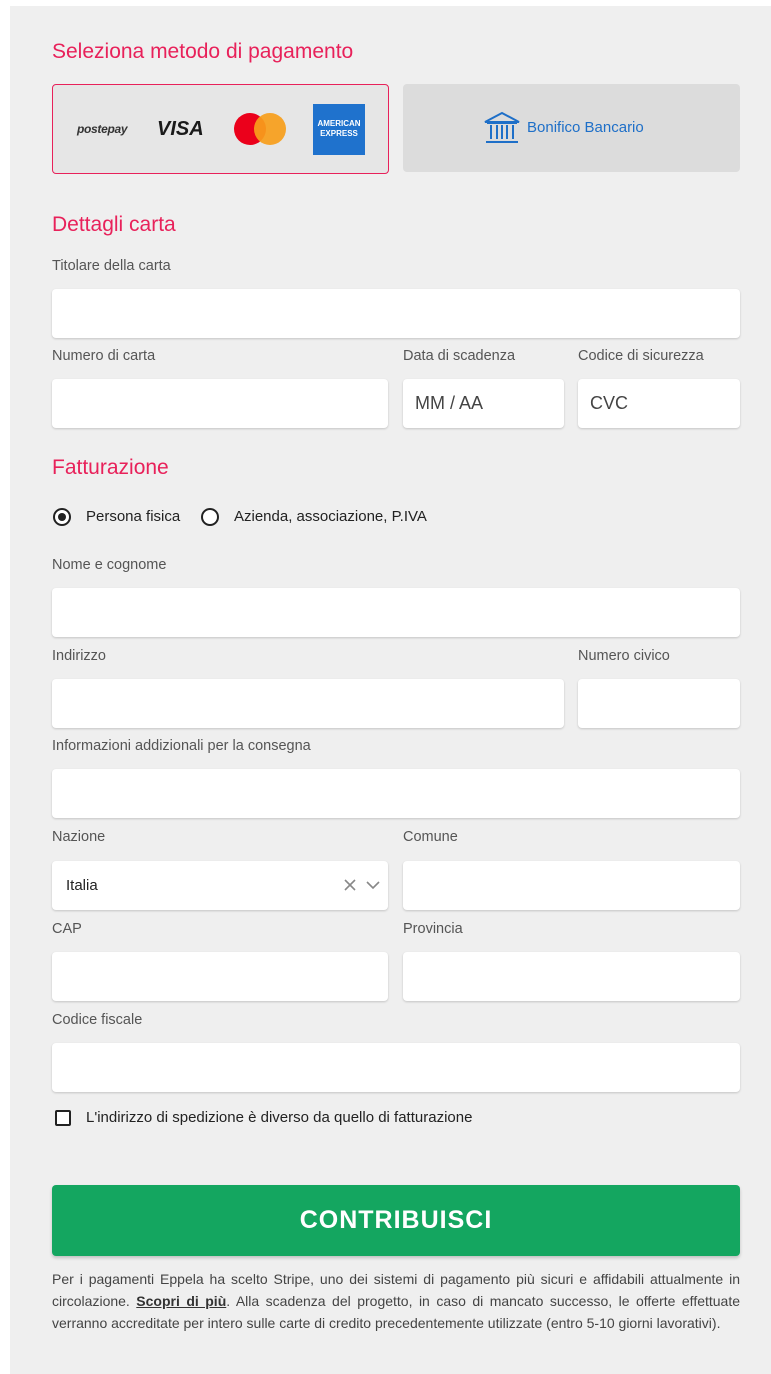 The height and width of the screenshot is (1374, 771). I want to click on name-label: Nome e cognome, so click(109, 565).